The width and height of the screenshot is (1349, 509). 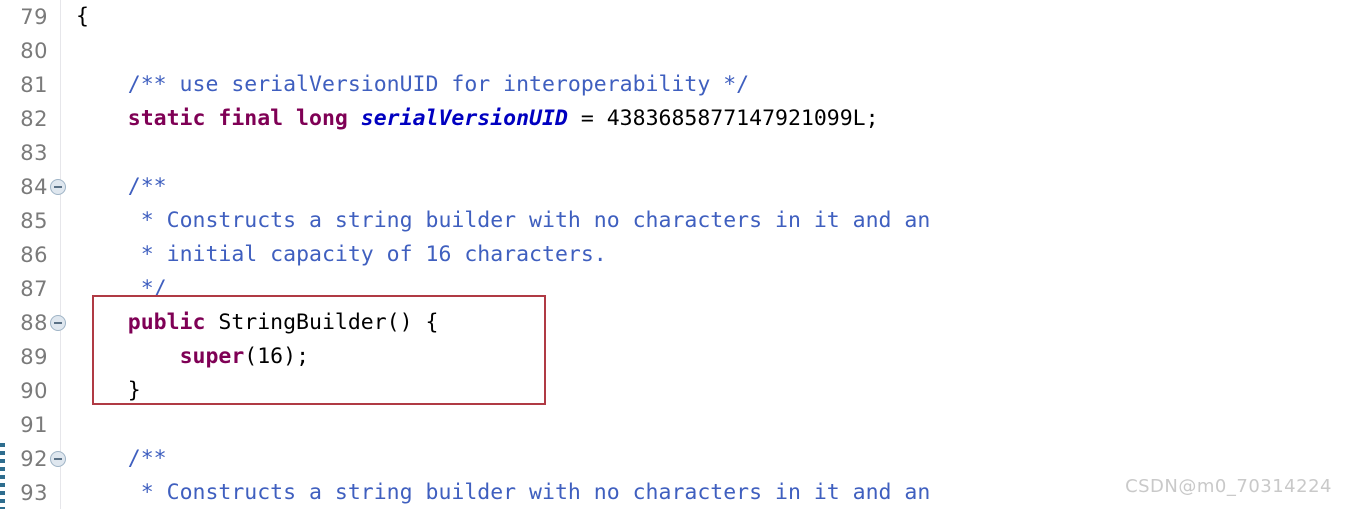 What do you see at coordinates (166, 322) in the screenshot?
I see `token-kw: public` at bounding box center [166, 322].